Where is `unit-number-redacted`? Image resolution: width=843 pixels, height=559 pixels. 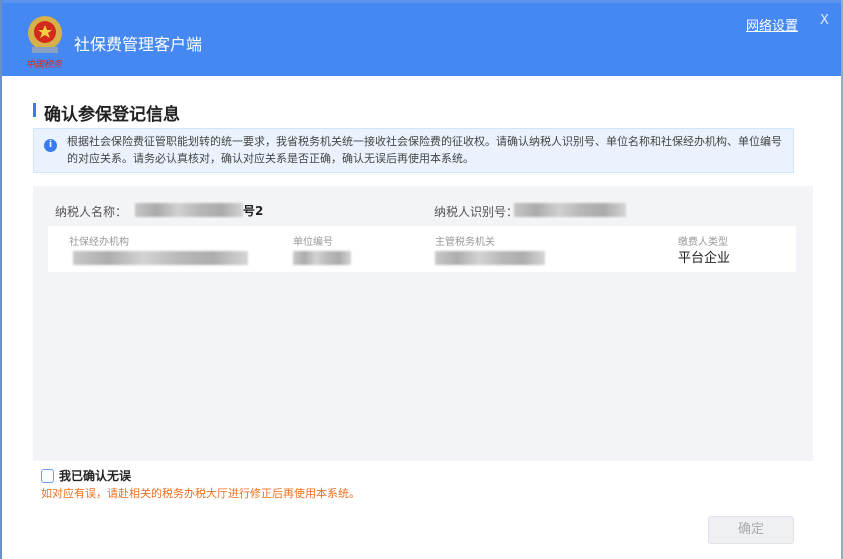
unit-number-redacted is located at coordinates (322, 258).